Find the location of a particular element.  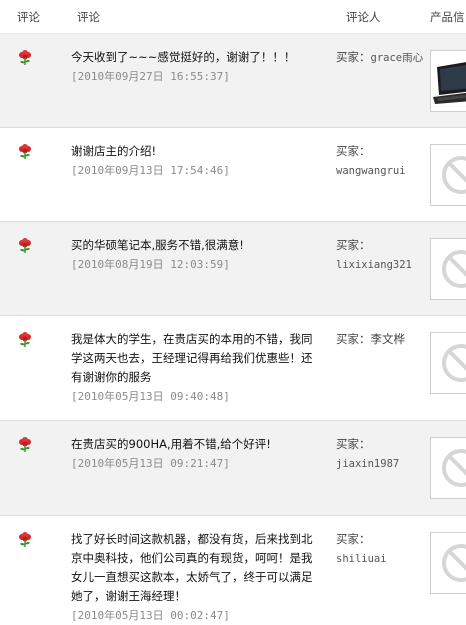

review-buyer: 买家：李文桦 is located at coordinates (380, 340).